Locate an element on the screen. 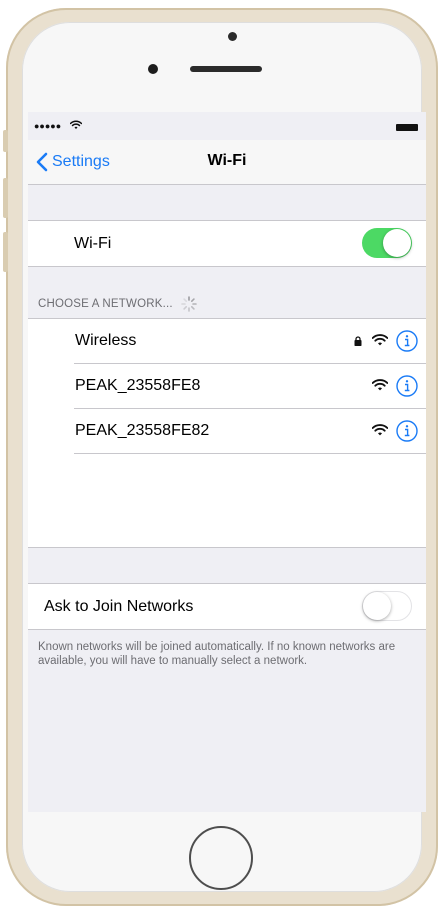 This screenshot has width=443, height=909. signal-dots-icon: ●●●●● is located at coordinates (48, 126).